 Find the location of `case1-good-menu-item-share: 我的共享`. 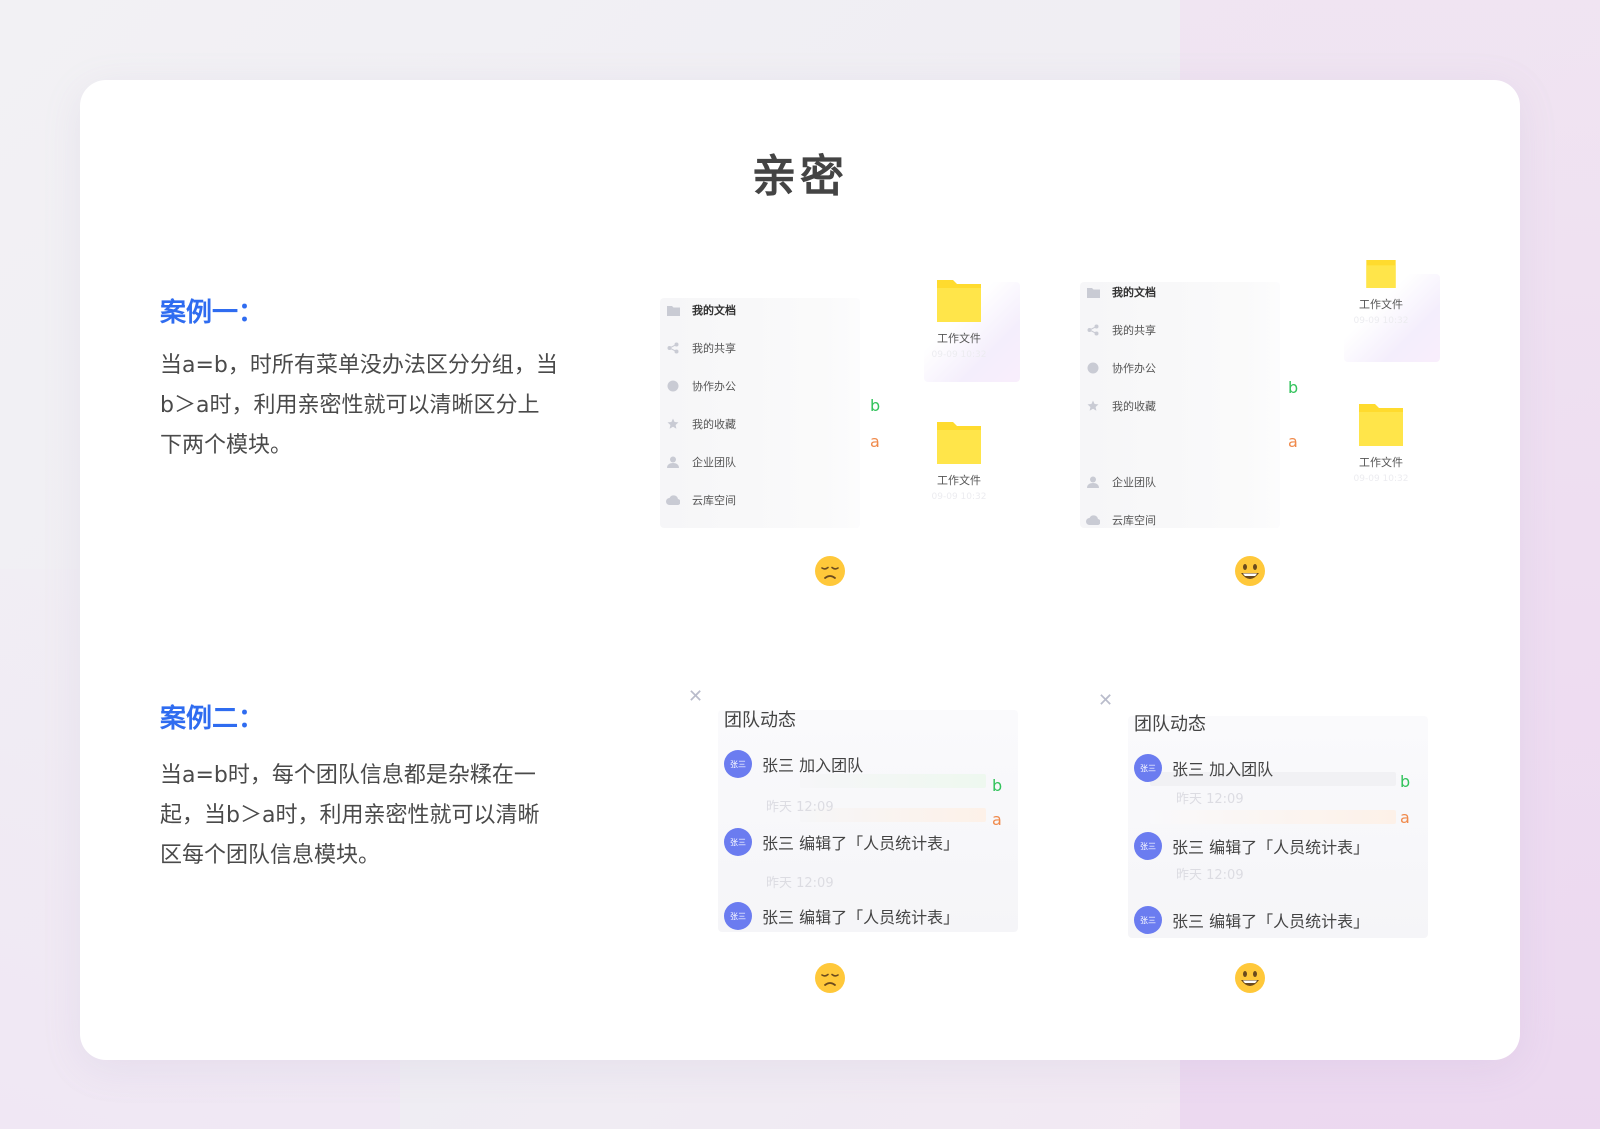

case1-good-menu-item-share: 我的共享 is located at coordinates (1121, 330).